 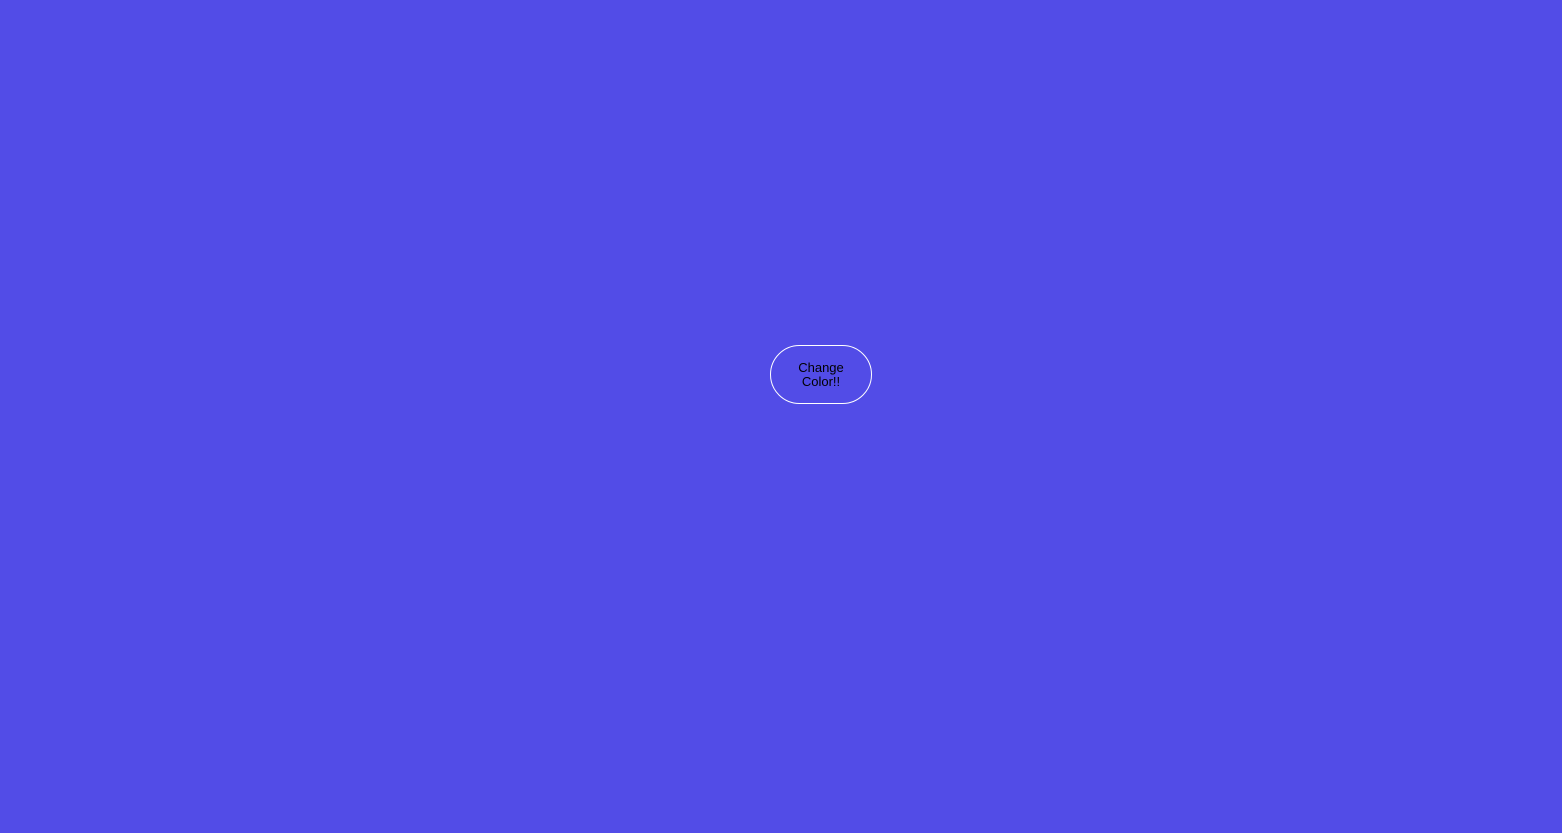 I want to click on change-color-button: Change Color!!, so click(x=821, y=374).